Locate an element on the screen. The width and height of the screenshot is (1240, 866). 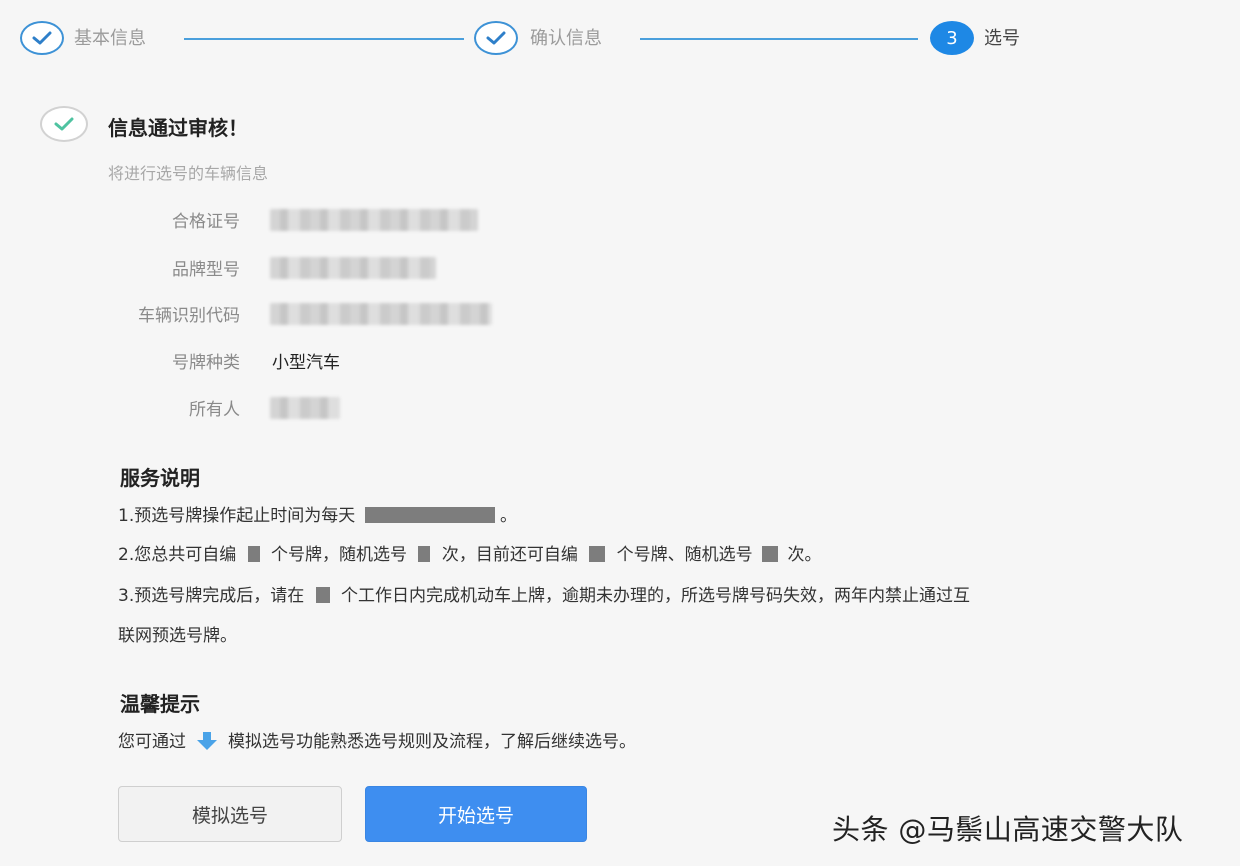
service-line-1: 1.预选号牌操作起止时间为每天 。 is located at coordinates (317, 516).